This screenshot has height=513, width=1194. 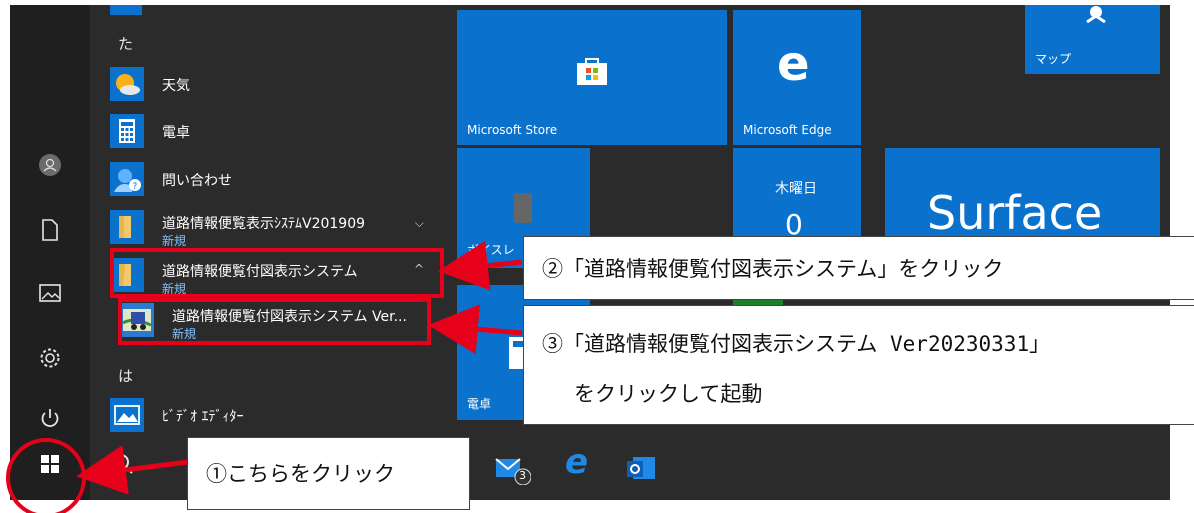 I want to click on callout-step2-text: ②「道路情報便覧付図表示システム」をクリック, so click(x=773, y=269).